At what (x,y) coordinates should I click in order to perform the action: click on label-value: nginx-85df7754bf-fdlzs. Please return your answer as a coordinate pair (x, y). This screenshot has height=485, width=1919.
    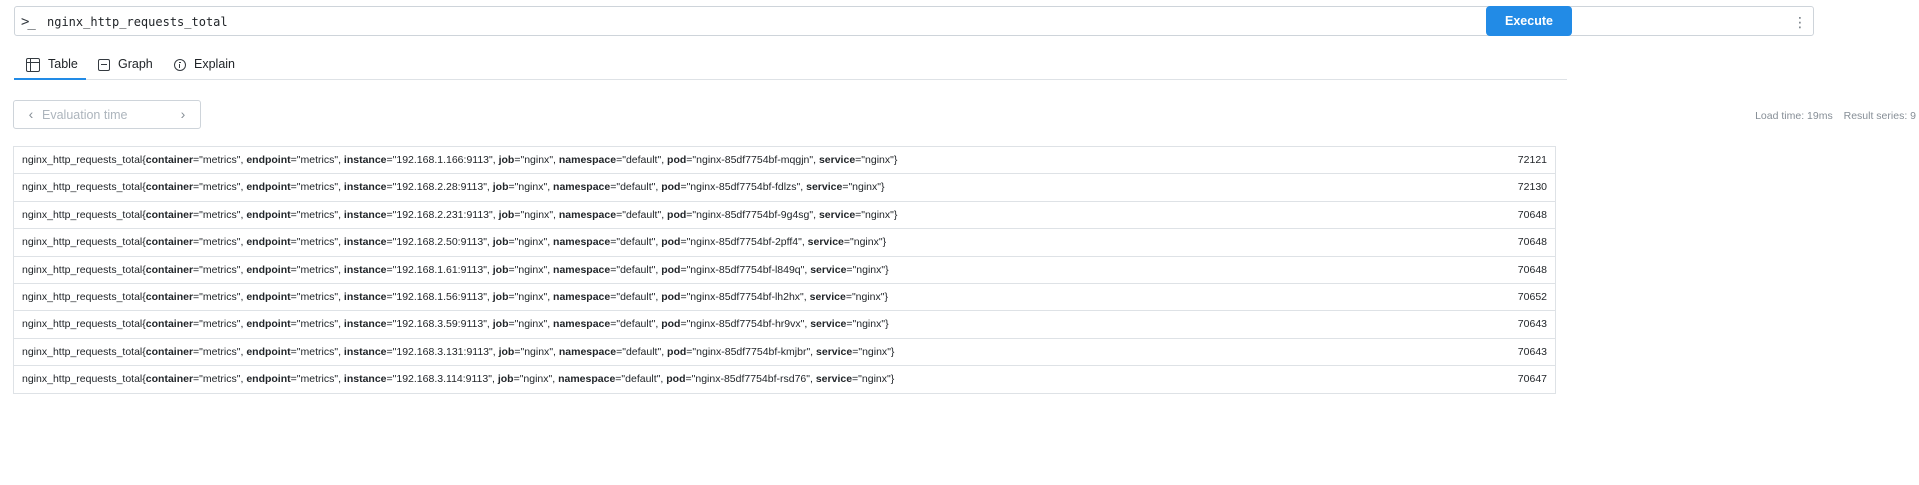
    Looking at the image, I should click on (743, 187).